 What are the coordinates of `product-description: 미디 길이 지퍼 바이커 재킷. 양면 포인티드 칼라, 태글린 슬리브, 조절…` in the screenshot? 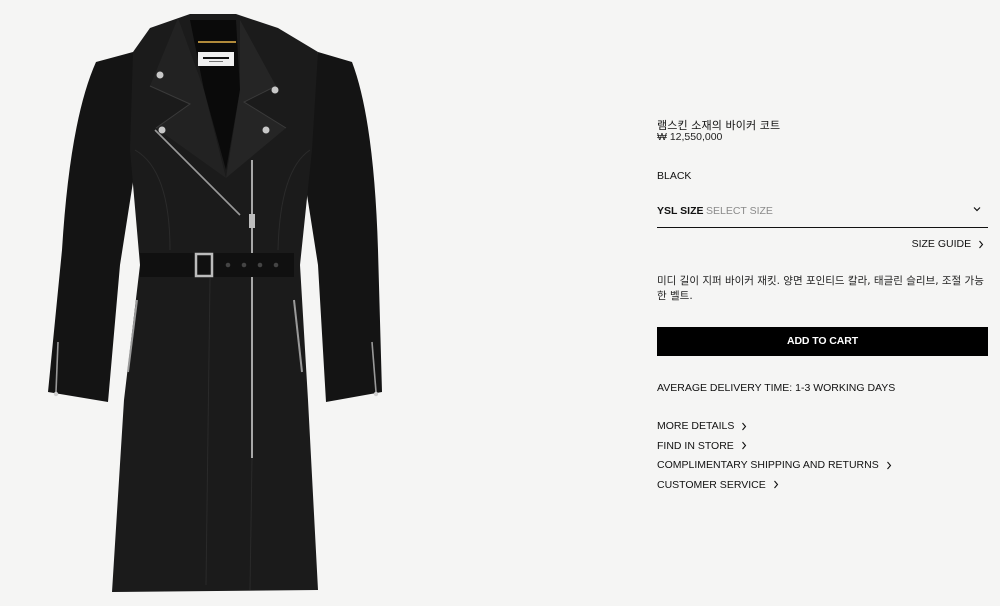 It's located at (820, 288).